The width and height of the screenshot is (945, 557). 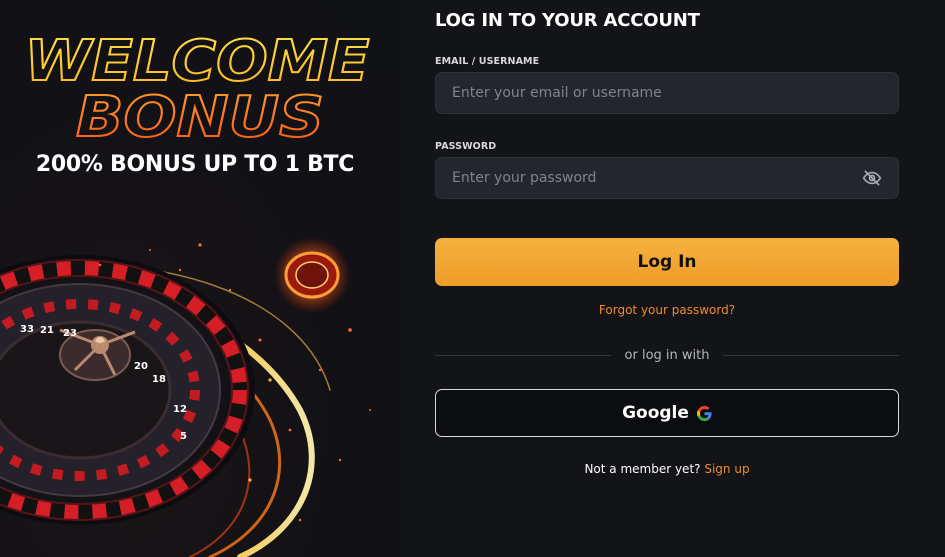 What do you see at coordinates (466, 146) in the screenshot?
I see `password-label: PASSWORD` at bounding box center [466, 146].